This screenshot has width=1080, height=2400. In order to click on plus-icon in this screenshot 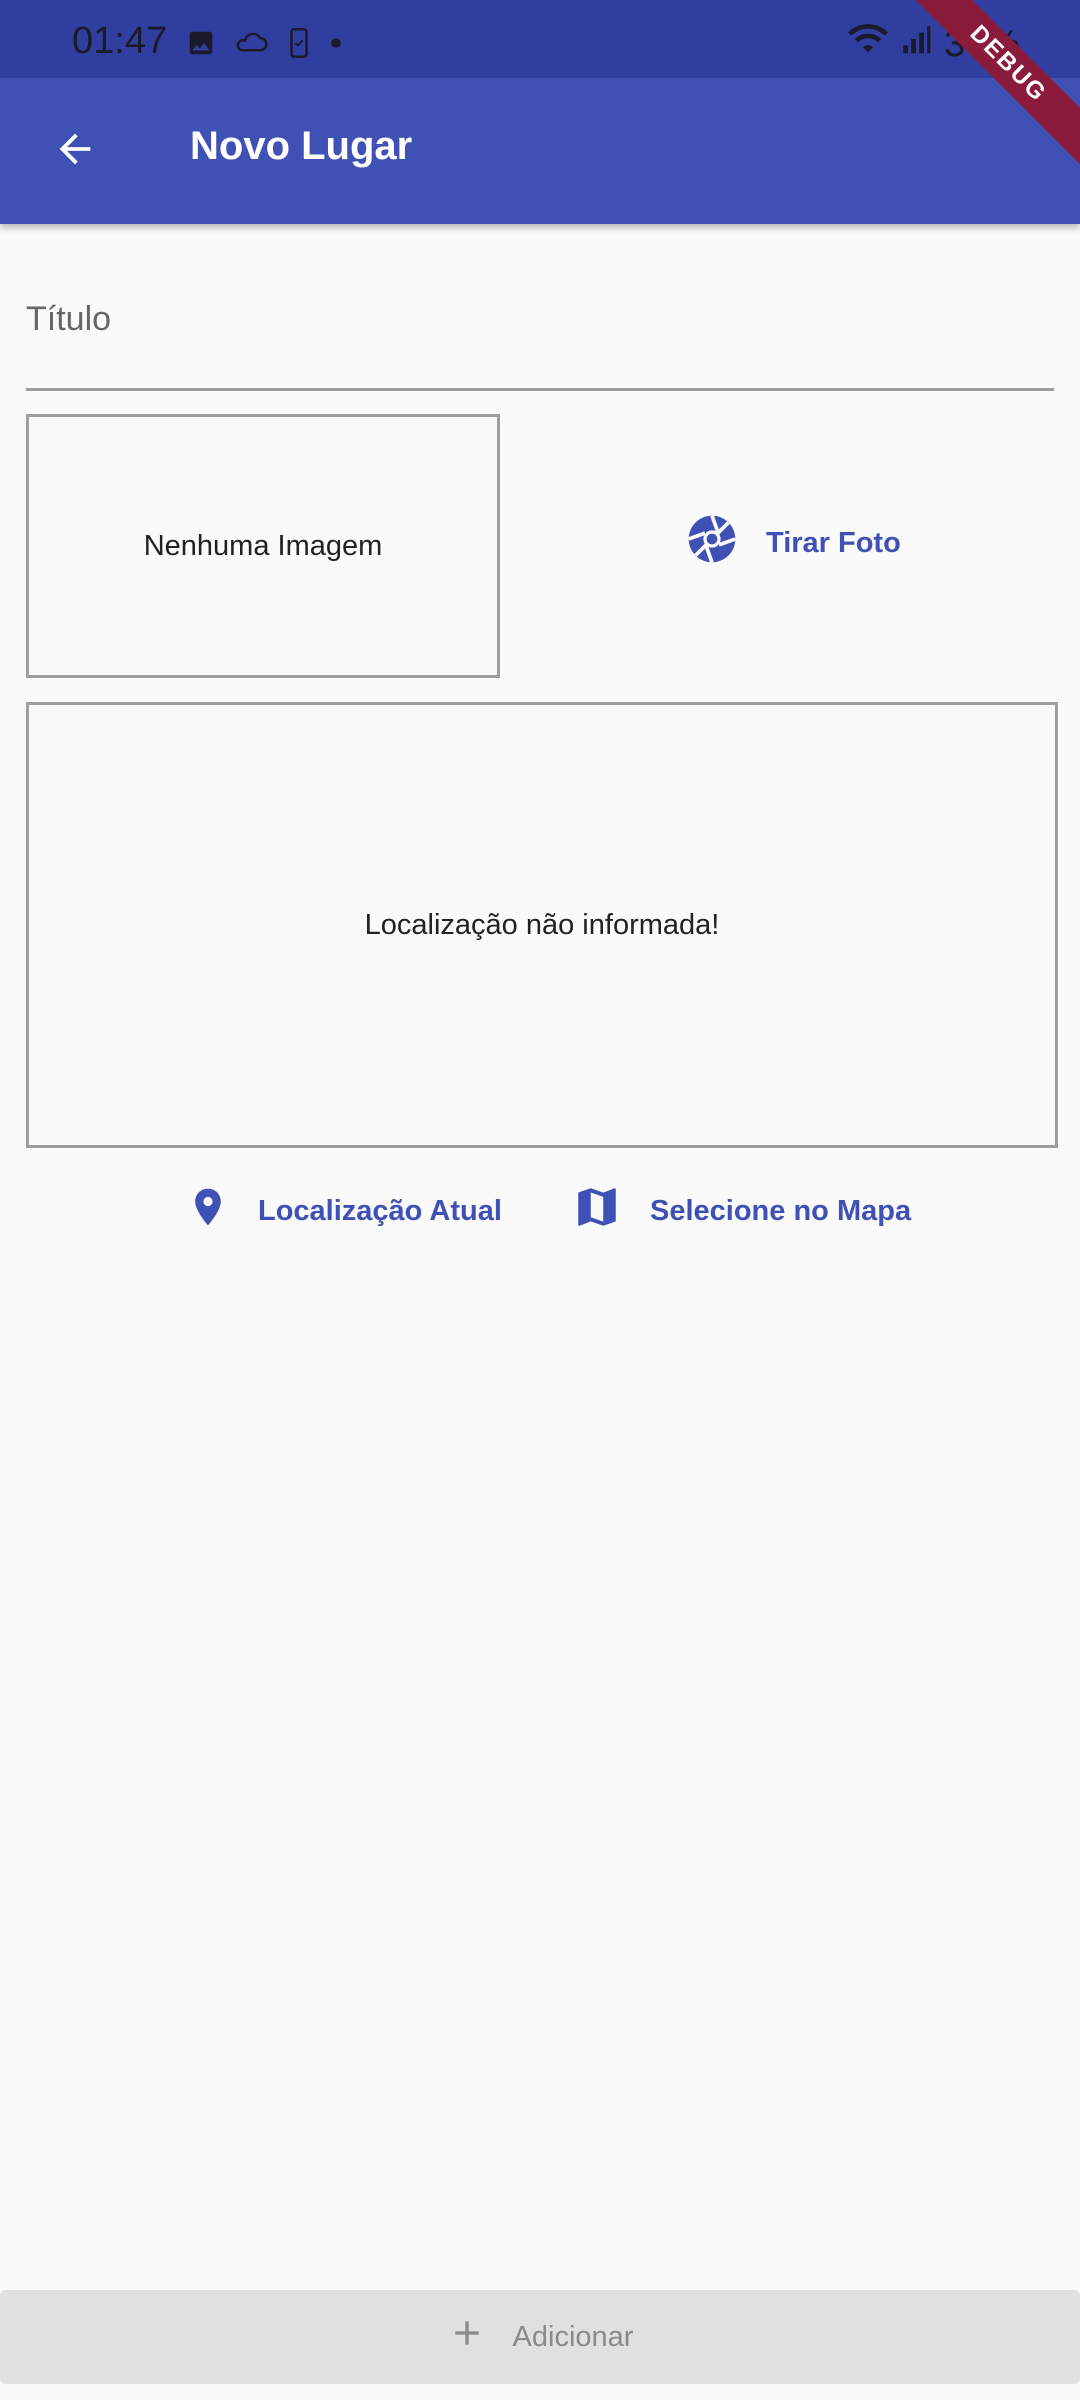, I will do `click(467, 2337)`.